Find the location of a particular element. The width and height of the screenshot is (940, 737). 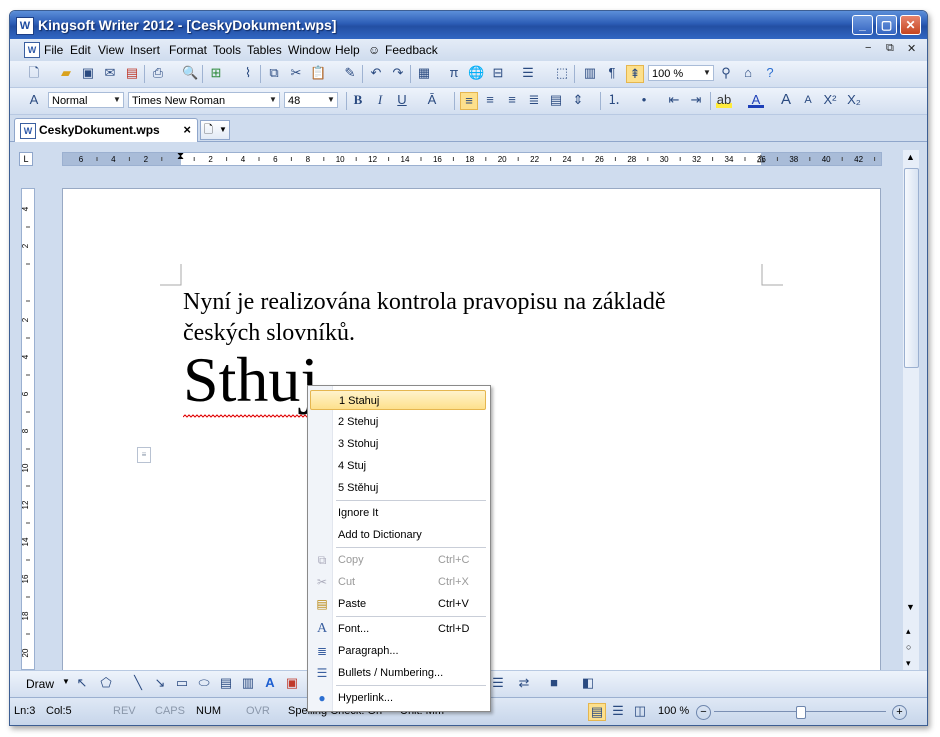

dash-style-icon: ⇄ is located at coordinates (524, 683).